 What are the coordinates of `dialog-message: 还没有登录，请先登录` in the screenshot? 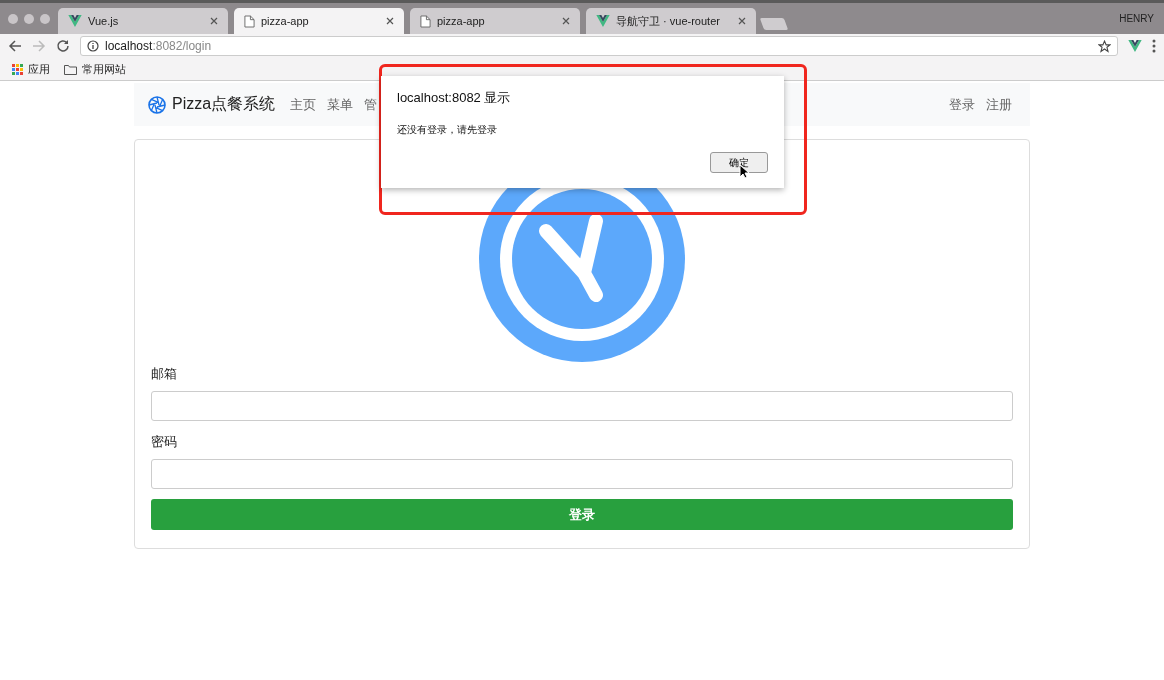 It's located at (447, 130).